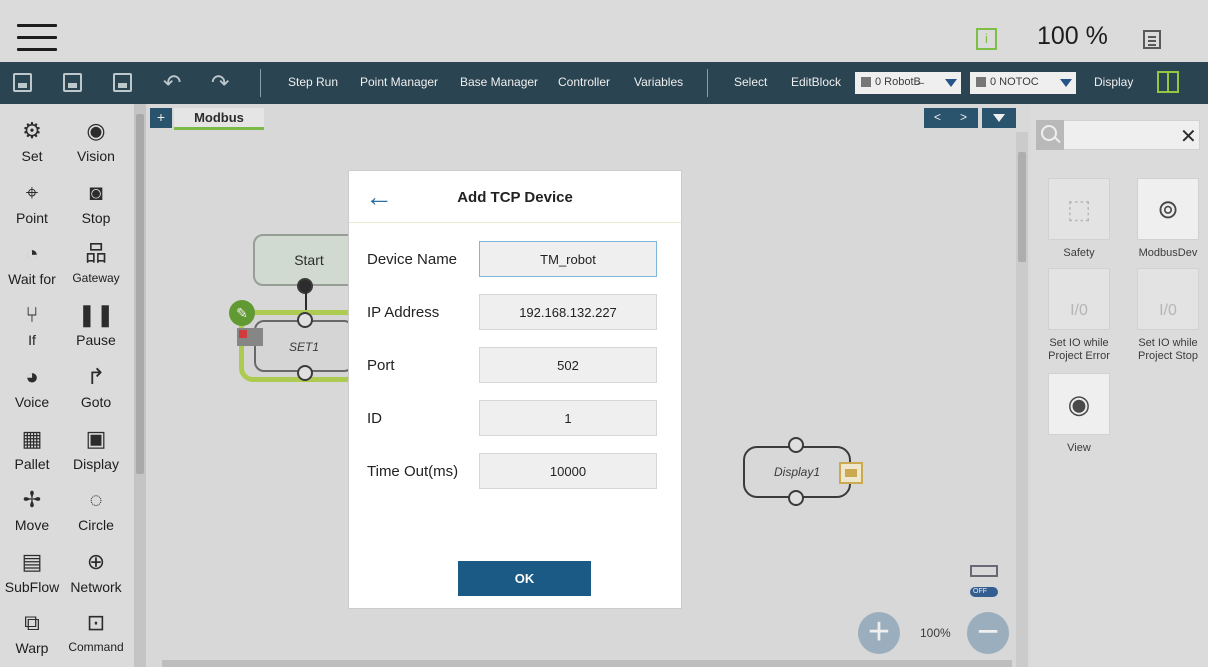 This screenshot has width=1208, height=667. What do you see at coordinates (587, 663) in the screenshot?
I see `canvas-horizontal-scrollbar` at bounding box center [587, 663].